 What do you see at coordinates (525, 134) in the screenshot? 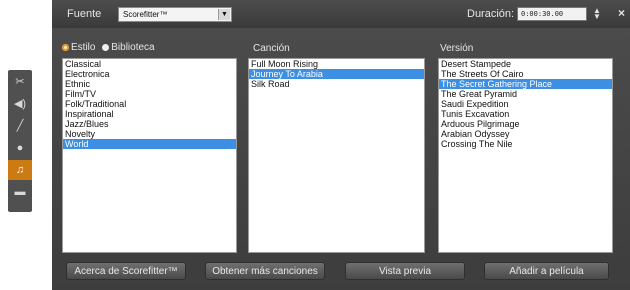
I see `version-list-item: Arabian Odyssey` at bounding box center [525, 134].